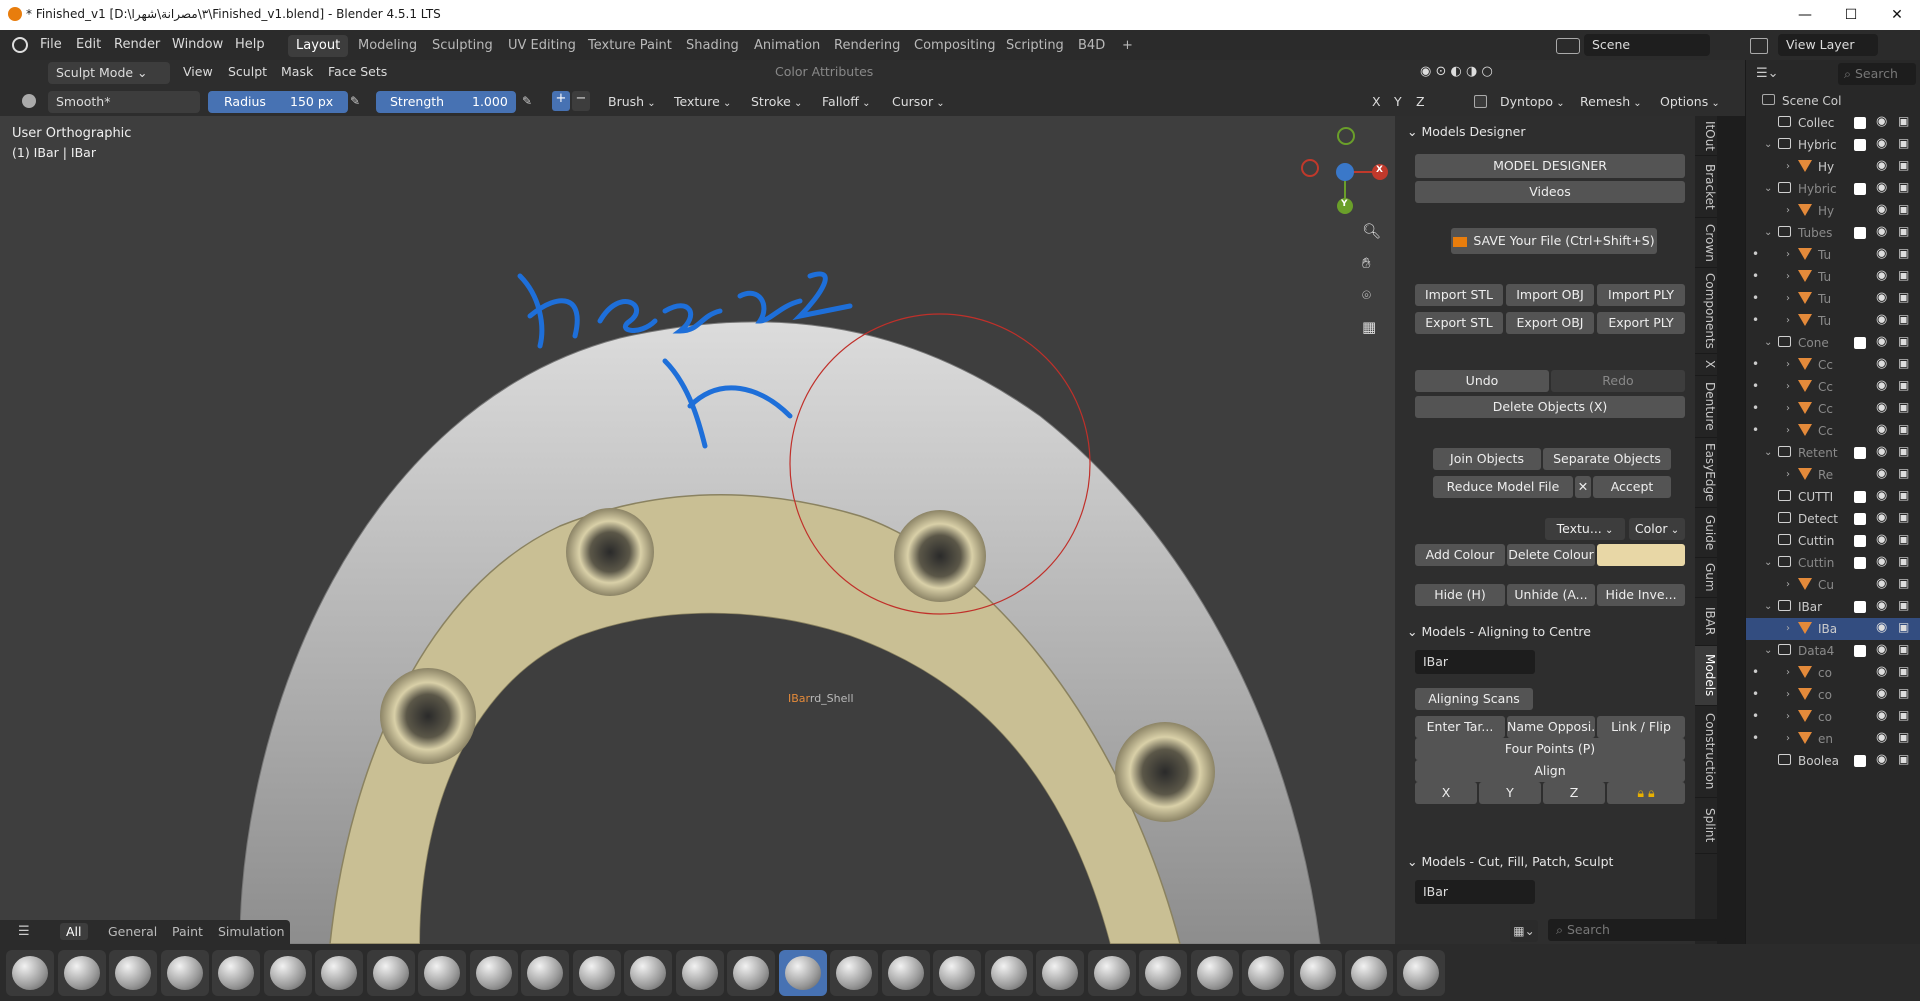 The height and width of the screenshot is (1001, 1920). I want to click on outliner-row: ⌄ Cuttin ◉ ▣, so click(1833, 563).